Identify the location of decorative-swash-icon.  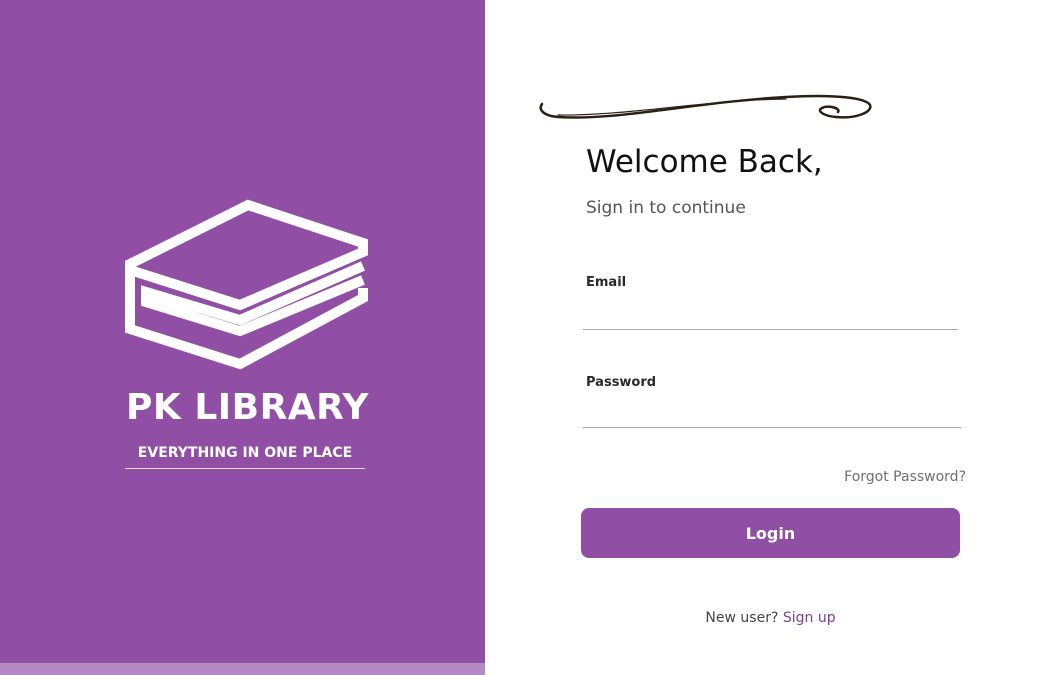
(705, 106).